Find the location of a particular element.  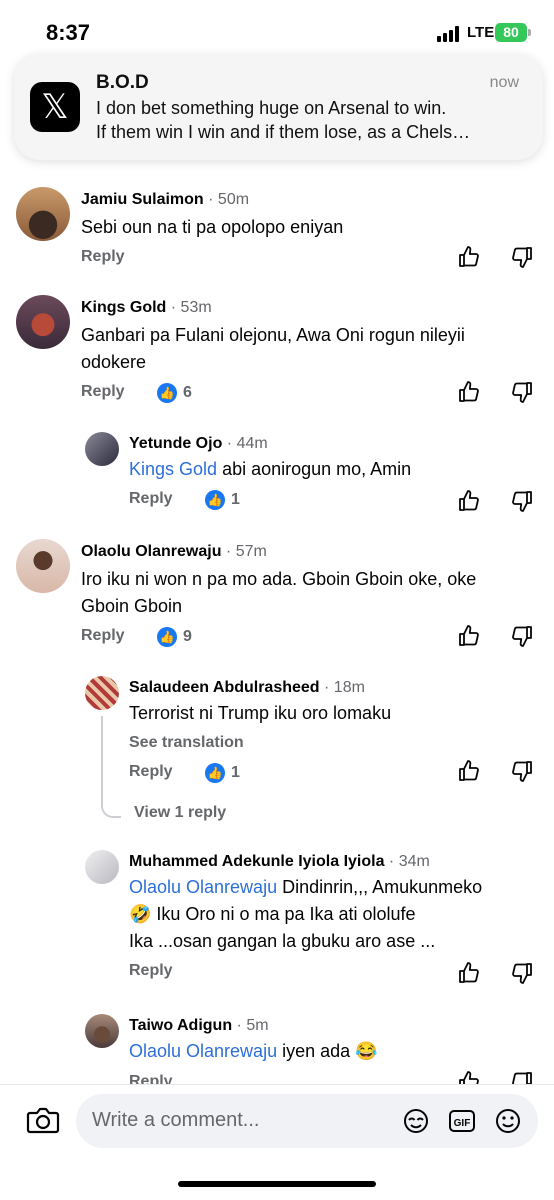

comment-time: 53m is located at coordinates (196, 307).